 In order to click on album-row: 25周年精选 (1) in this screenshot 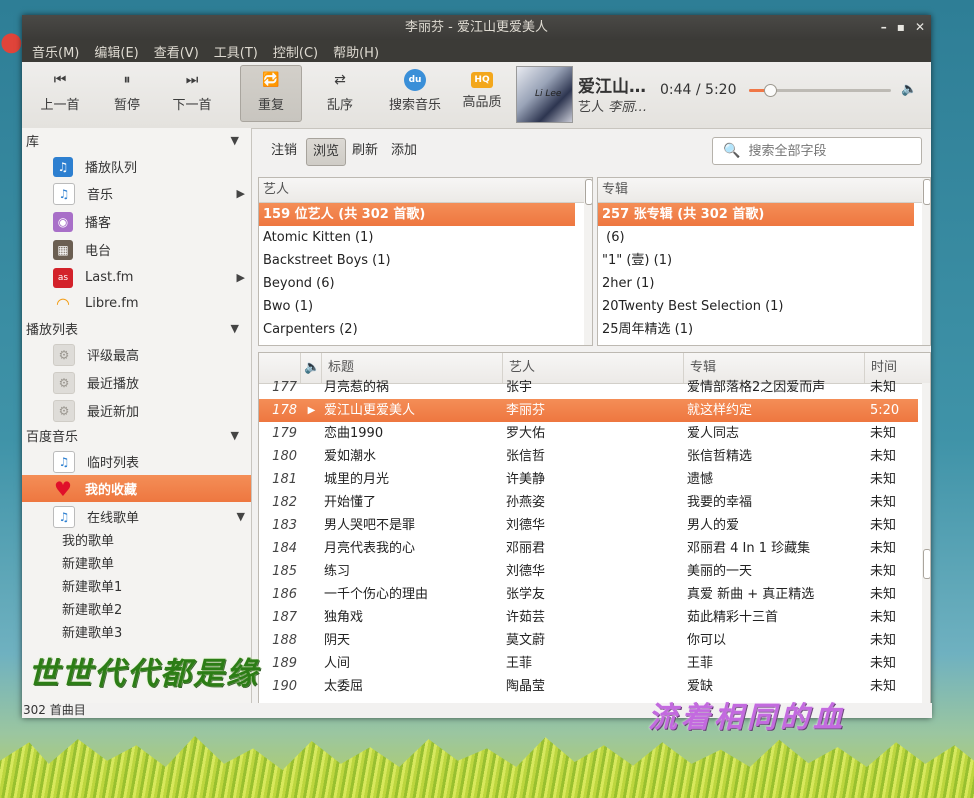, I will do `click(764, 329)`.